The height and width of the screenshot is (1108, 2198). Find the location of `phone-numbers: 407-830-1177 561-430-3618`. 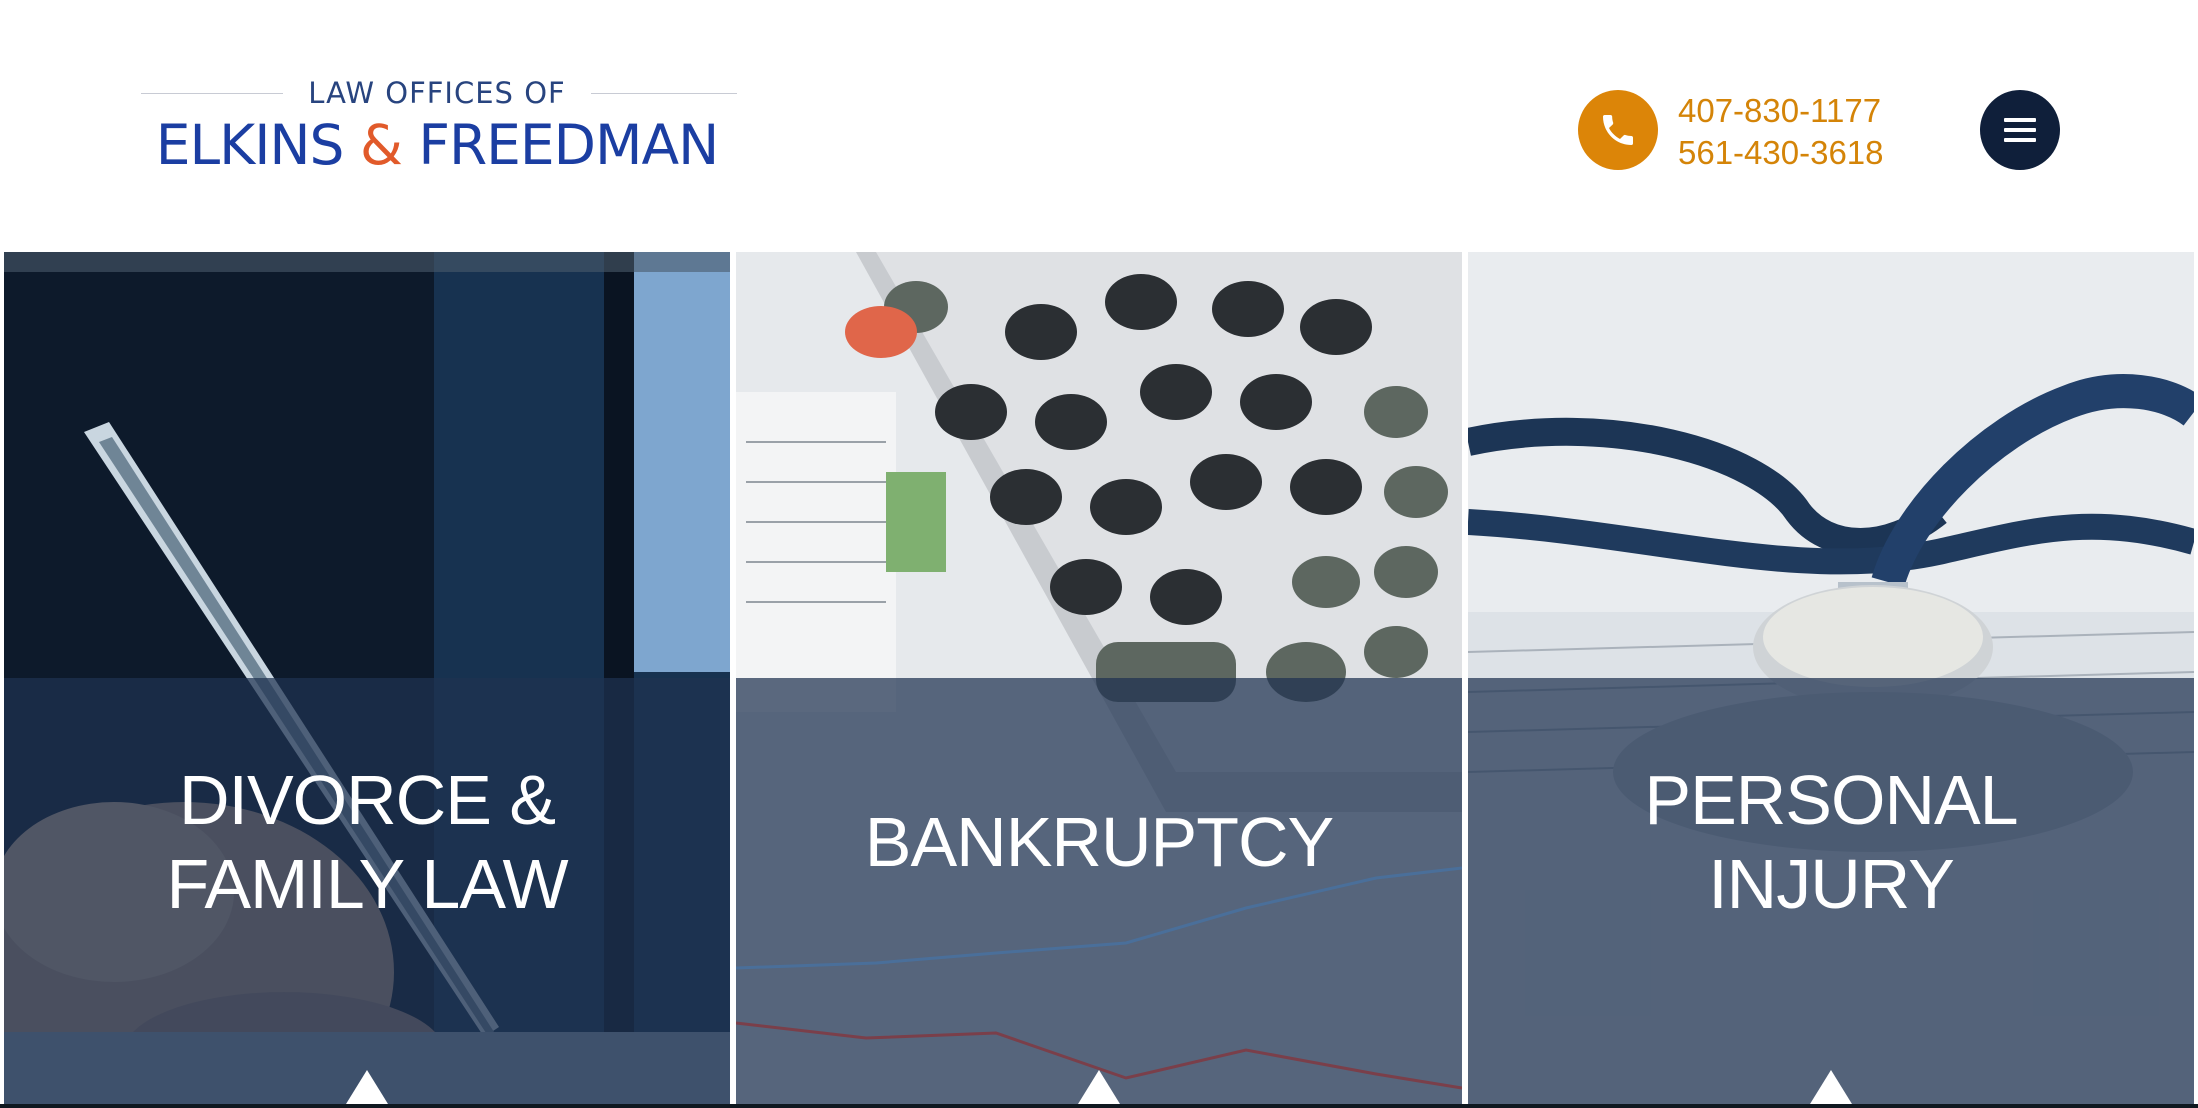

phone-numbers: 407-830-1177 561-430-3618 is located at coordinates (1788, 132).